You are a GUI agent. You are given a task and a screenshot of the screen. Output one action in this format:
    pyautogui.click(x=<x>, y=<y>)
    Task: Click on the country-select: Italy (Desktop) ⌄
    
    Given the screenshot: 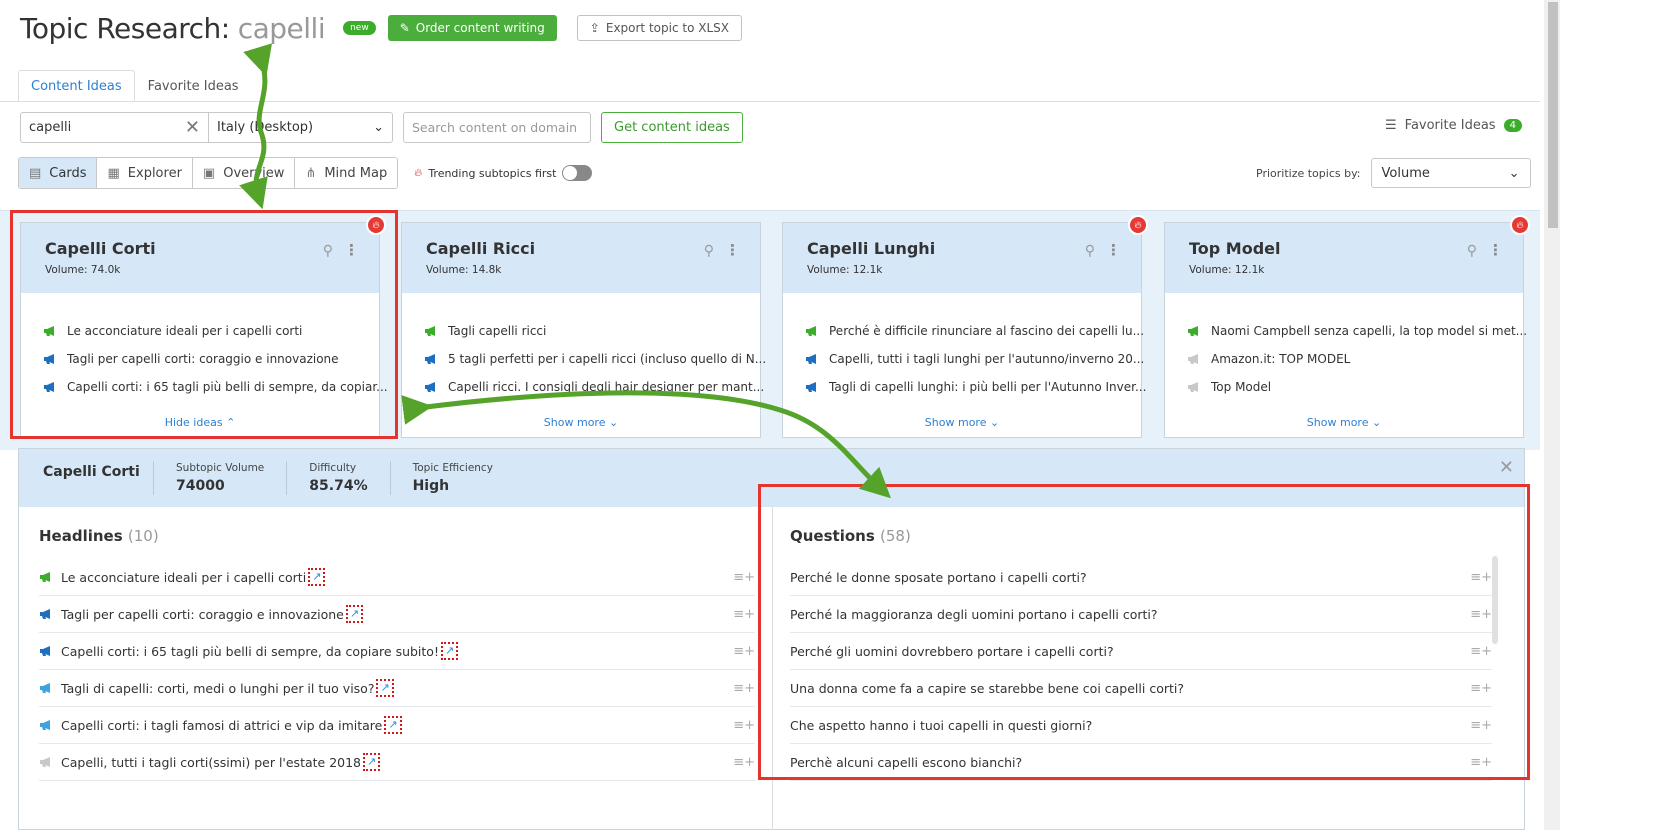 What is the action you would take?
    pyautogui.click(x=301, y=127)
    